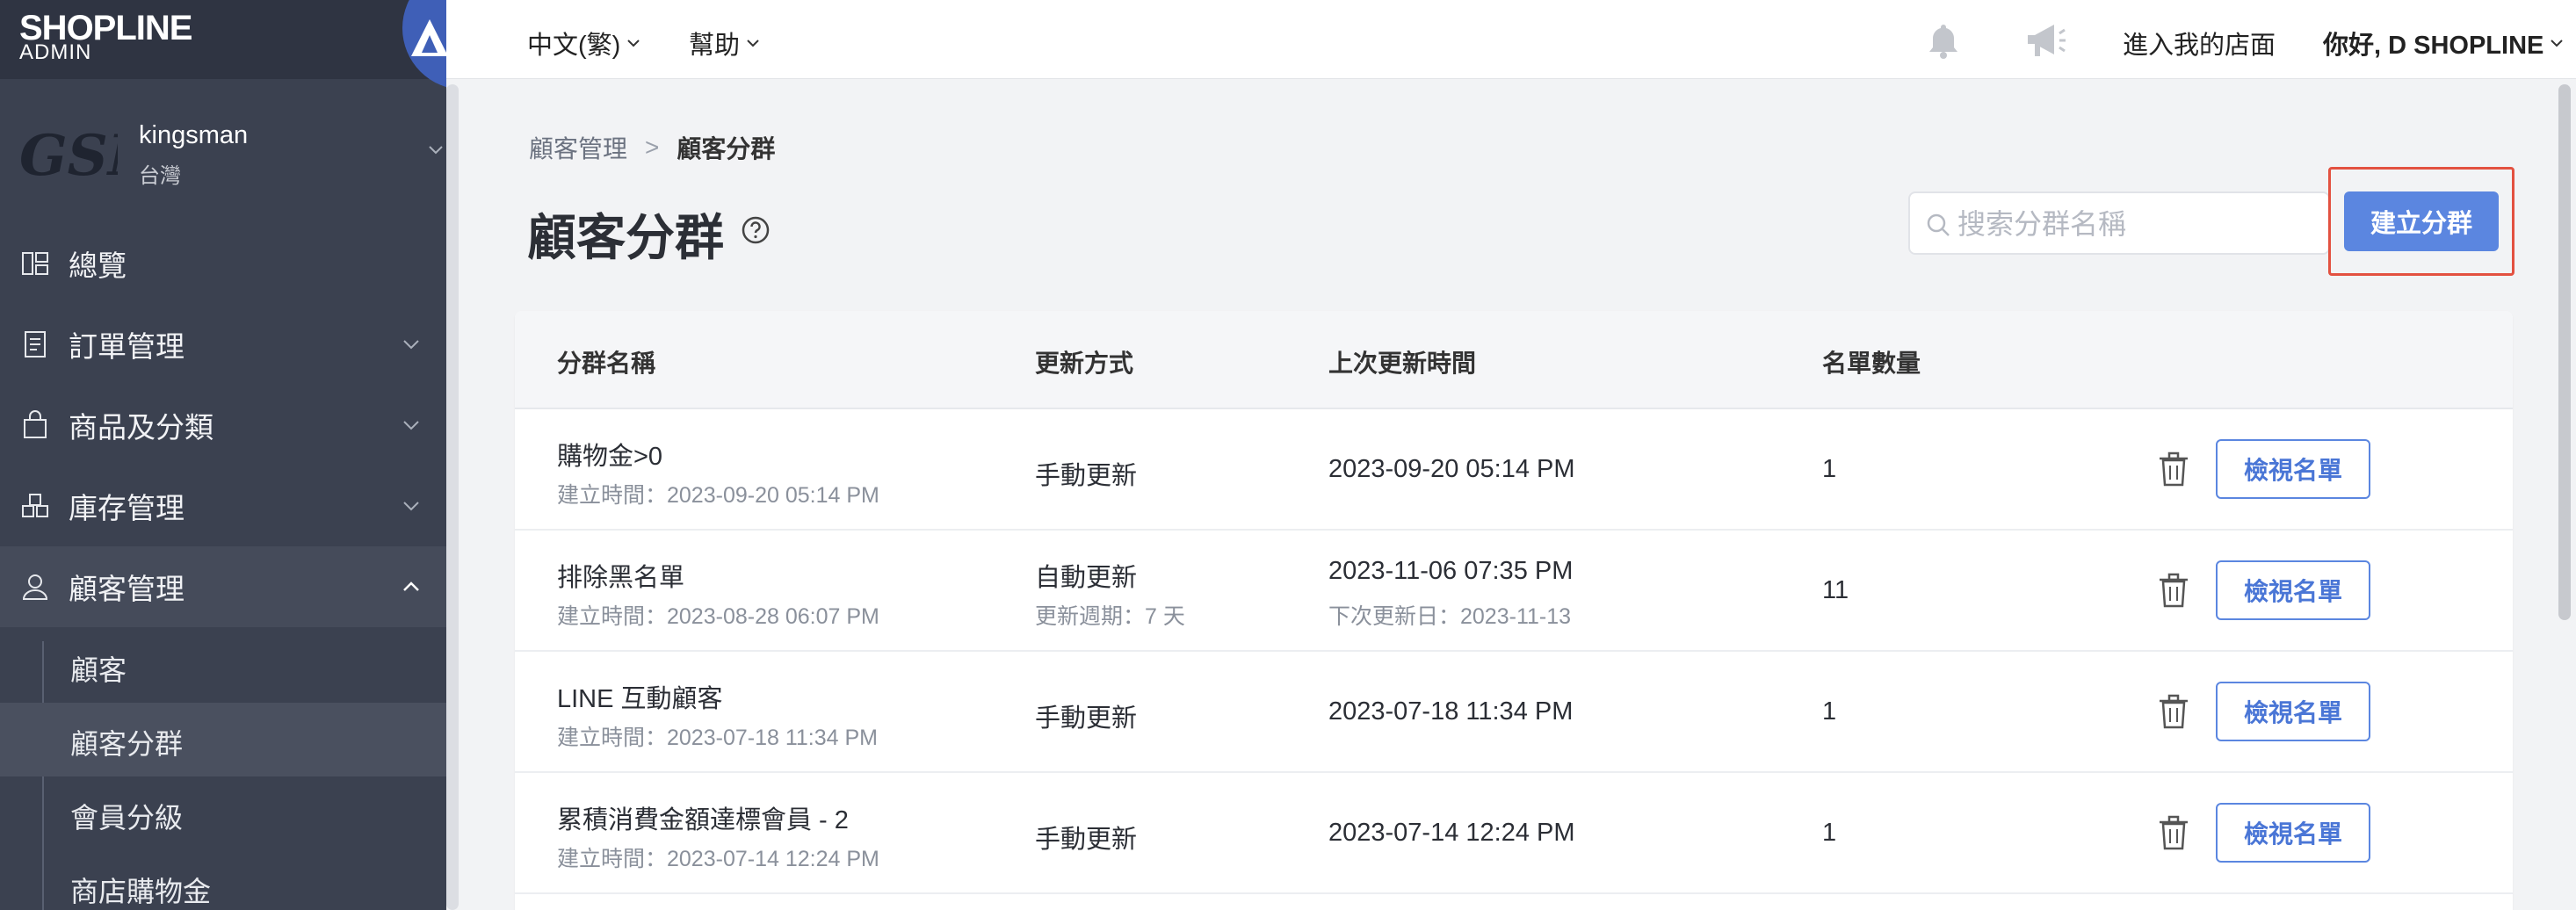 The height and width of the screenshot is (910, 2576). What do you see at coordinates (578, 147) in the screenshot?
I see `breadcrumb-parent: 顧客管理` at bounding box center [578, 147].